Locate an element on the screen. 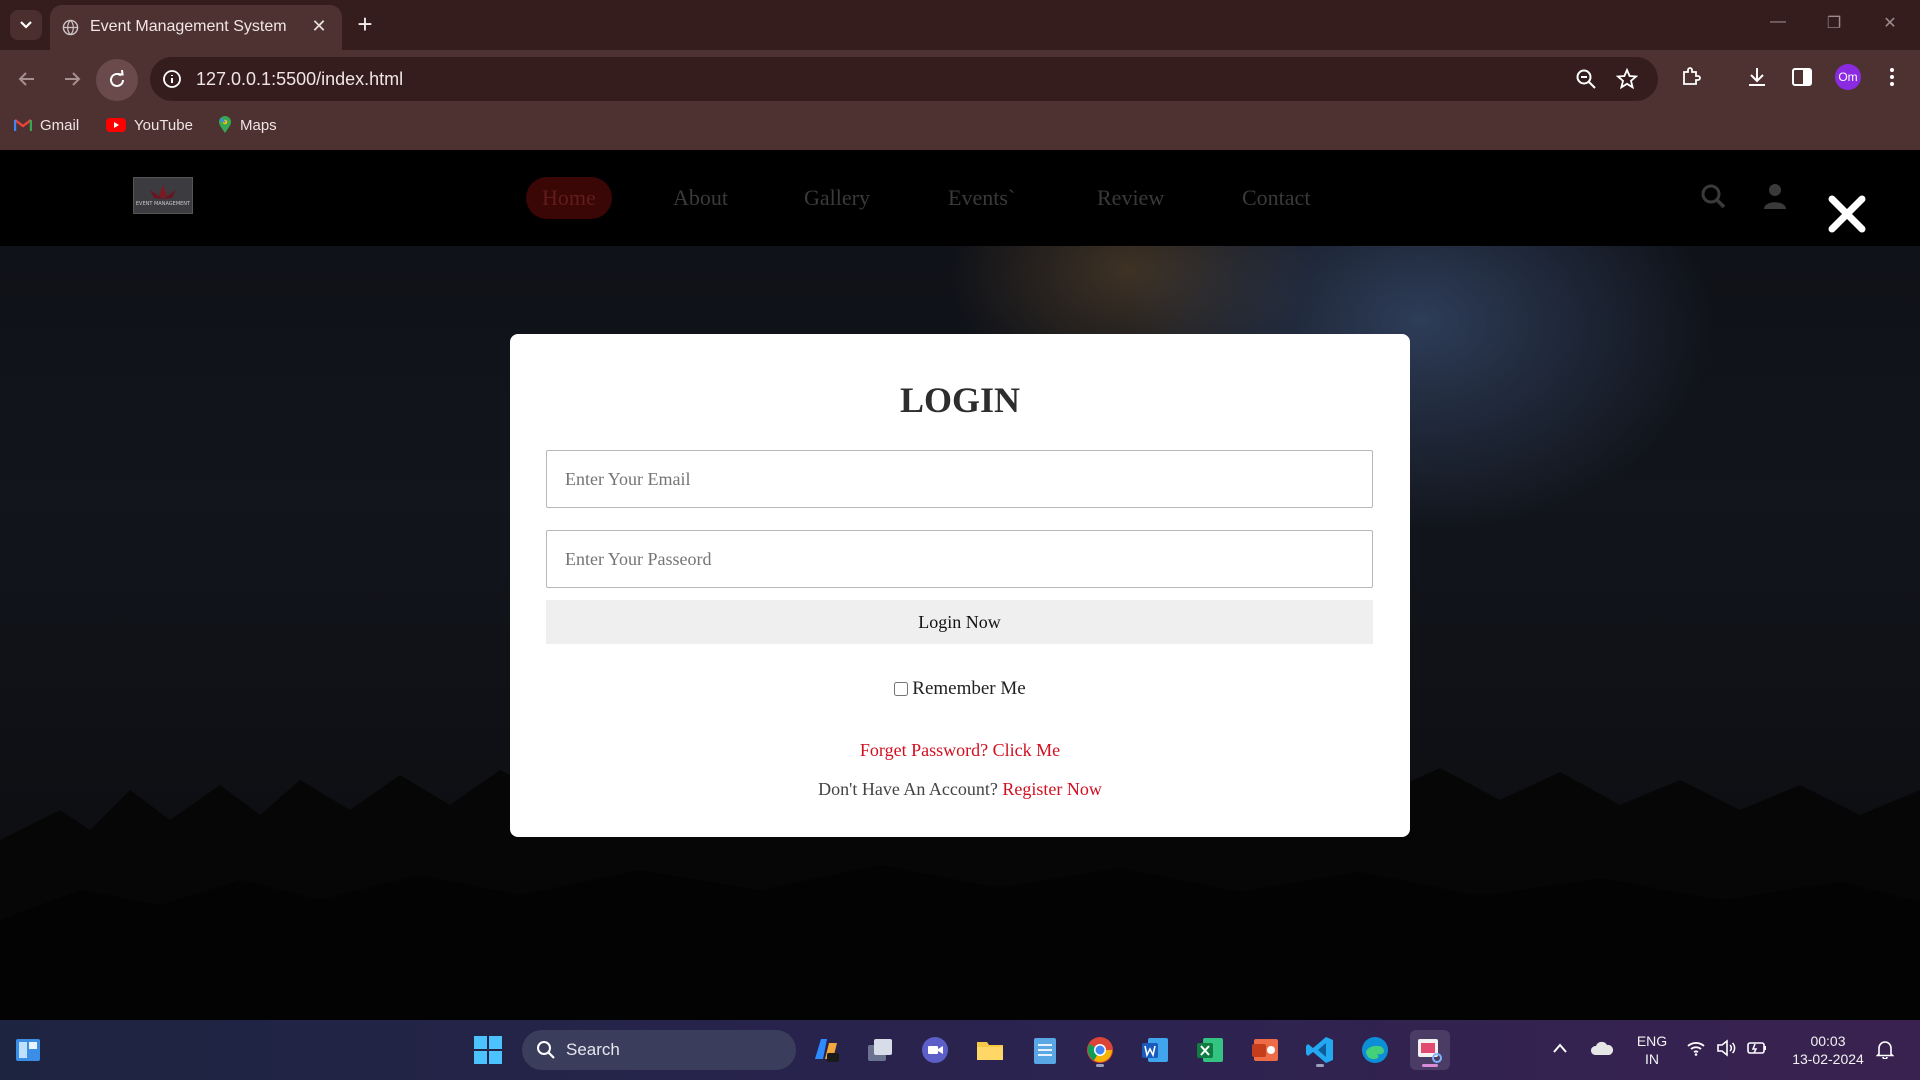  onedrive-icon is located at coordinates (1602, 1048).